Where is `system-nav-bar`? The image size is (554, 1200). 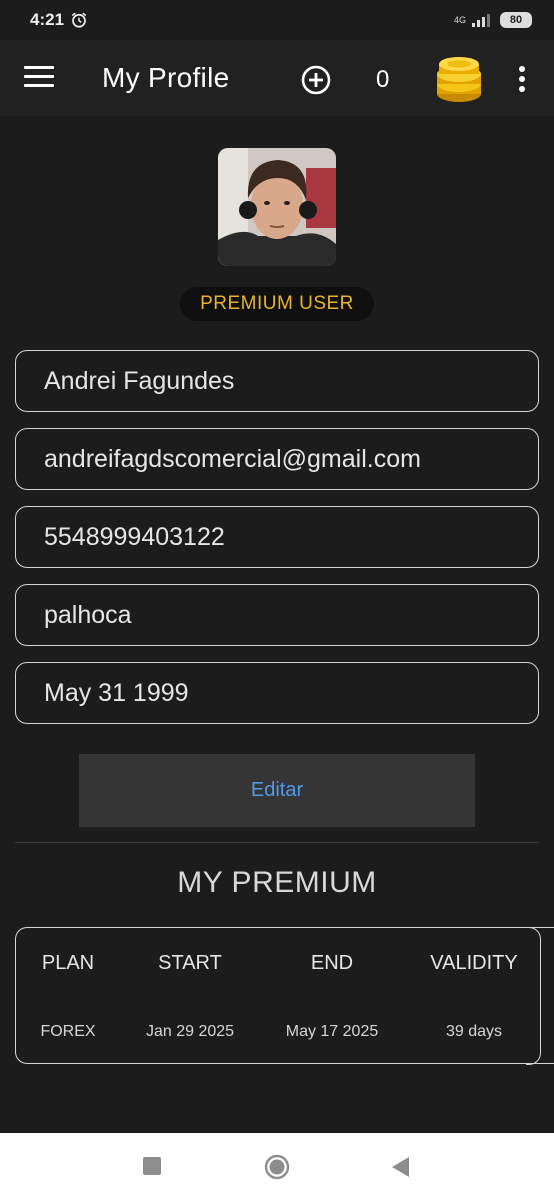 system-nav-bar is located at coordinates (277, 1166).